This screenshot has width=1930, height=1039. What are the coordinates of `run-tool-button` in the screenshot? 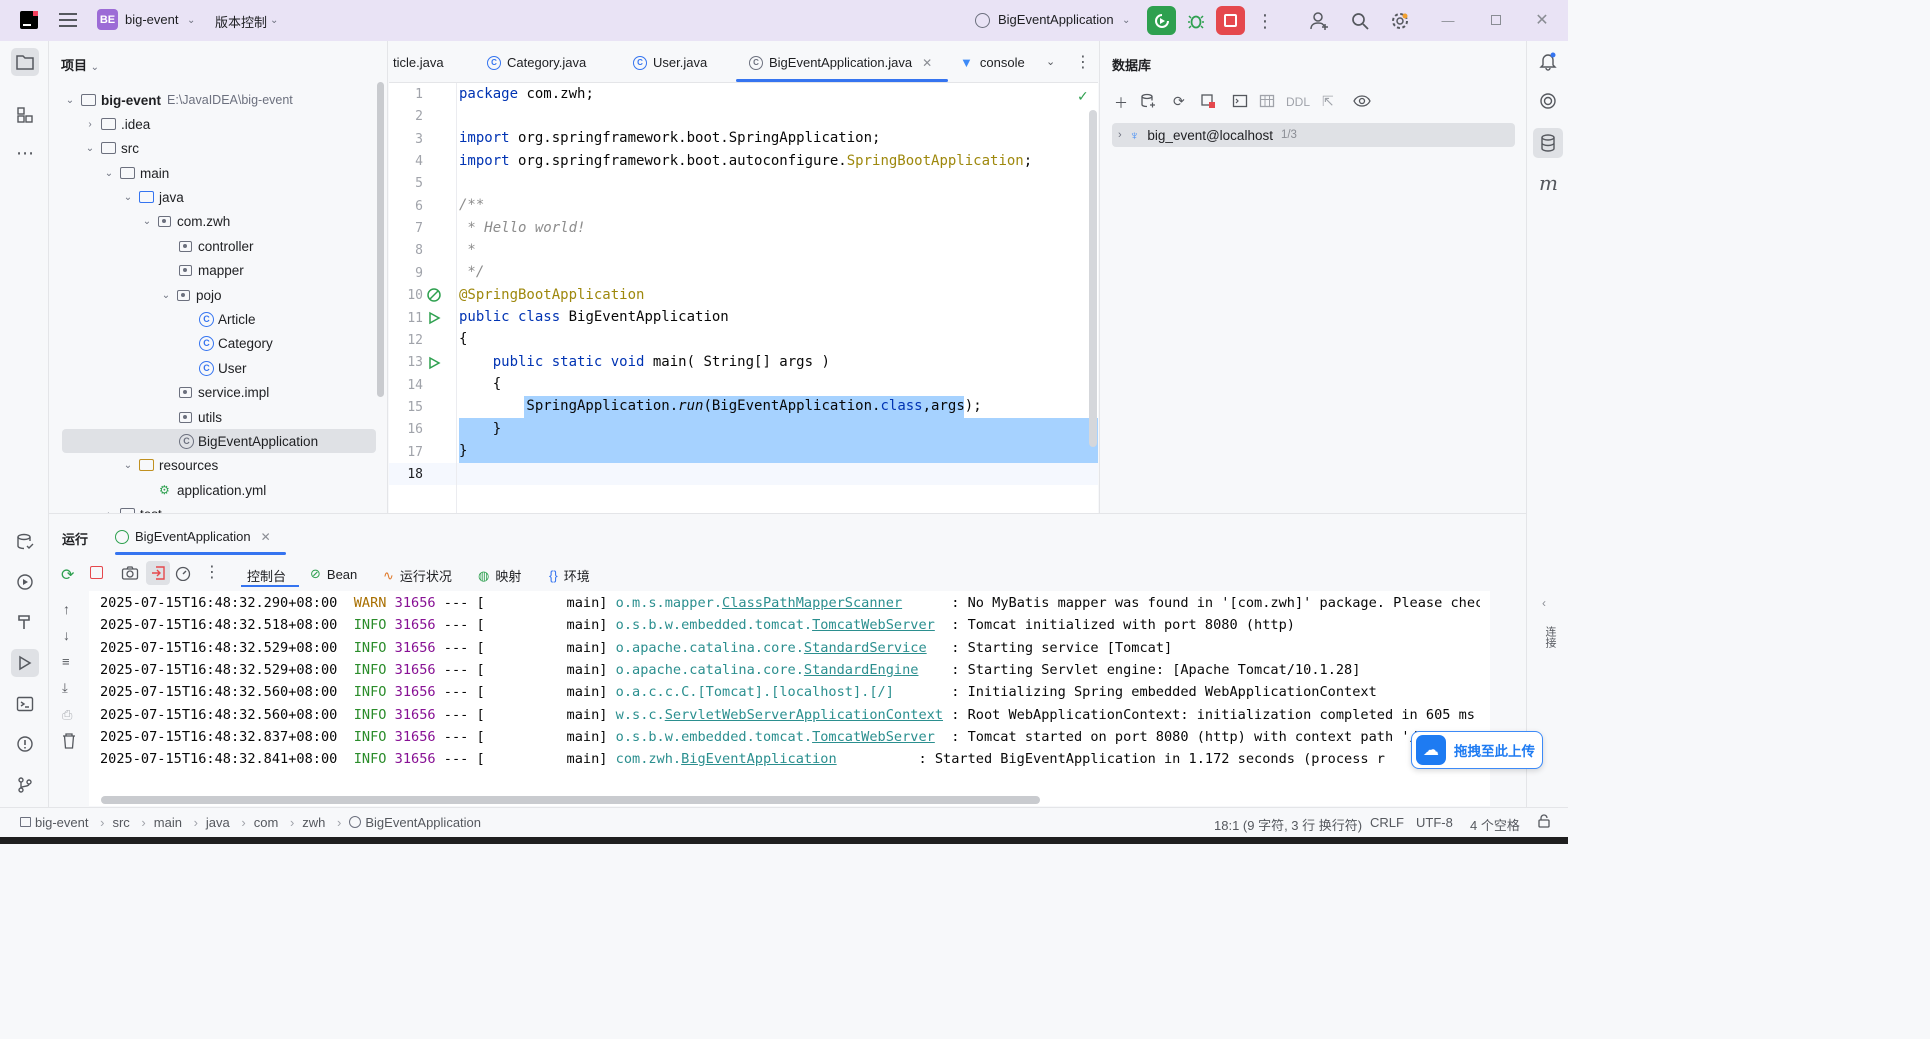 It's located at (25, 663).